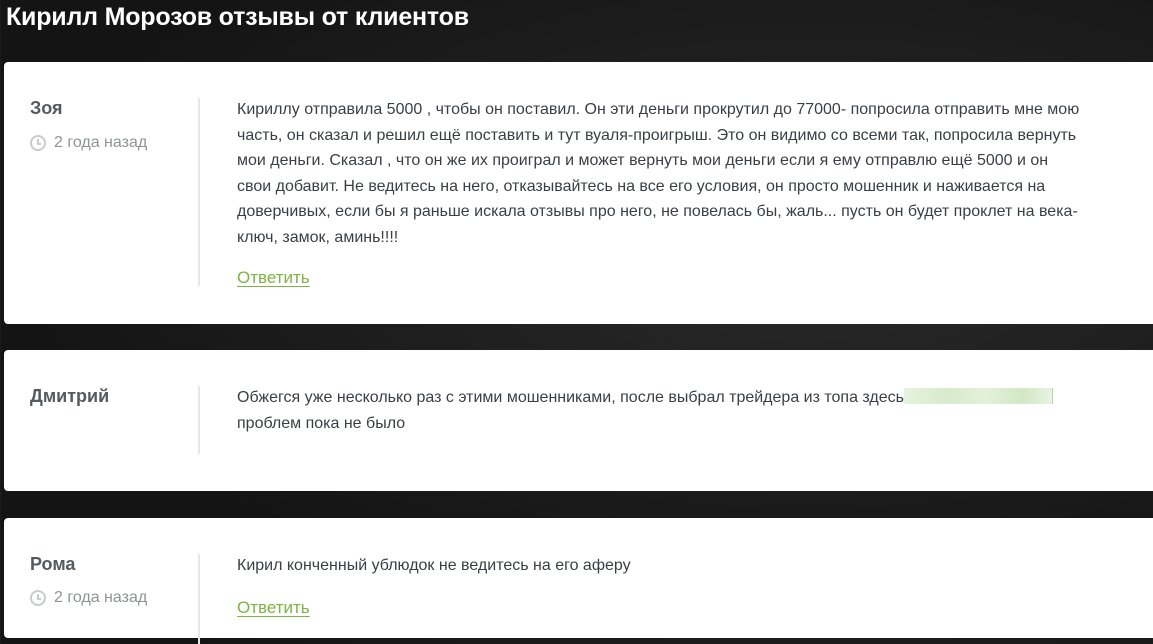  I want to click on review-author: Зоя, so click(46, 108).